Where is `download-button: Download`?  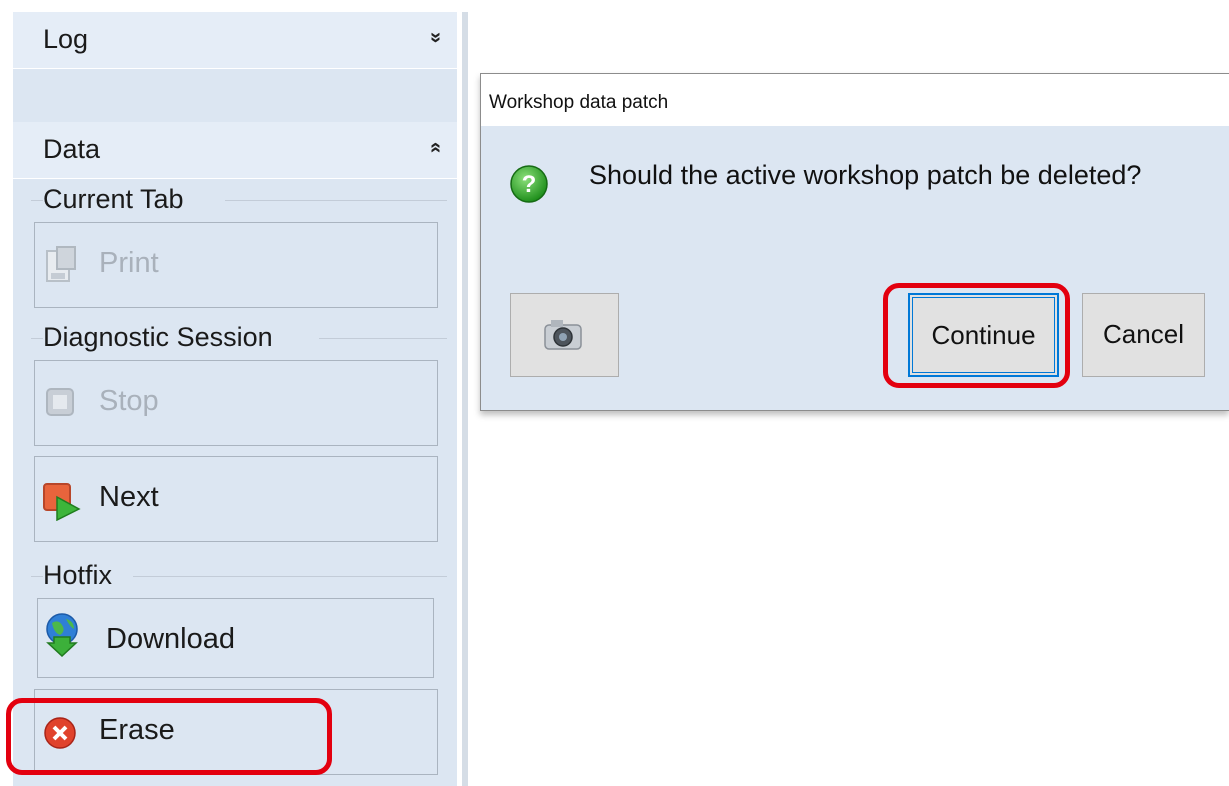 download-button: Download is located at coordinates (235, 638).